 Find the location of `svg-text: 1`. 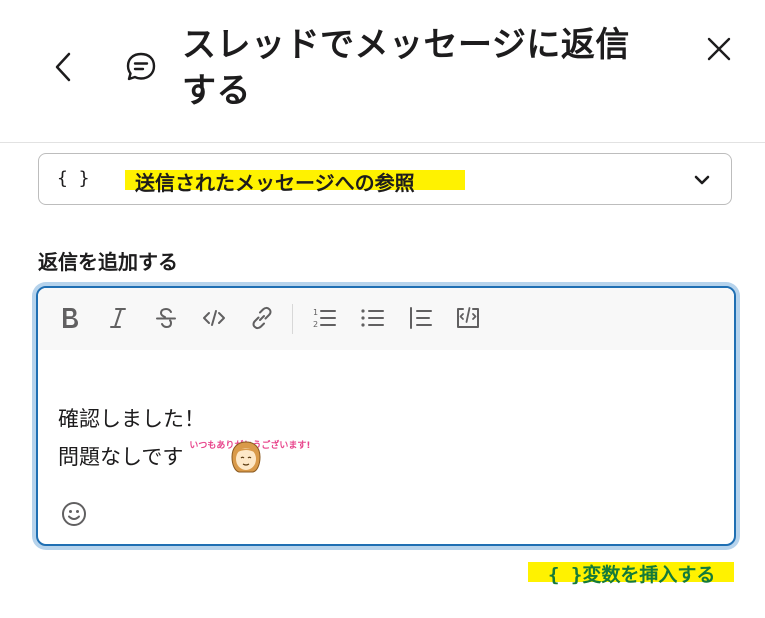

svg-text: 1 is located at coordinates (315, 312).